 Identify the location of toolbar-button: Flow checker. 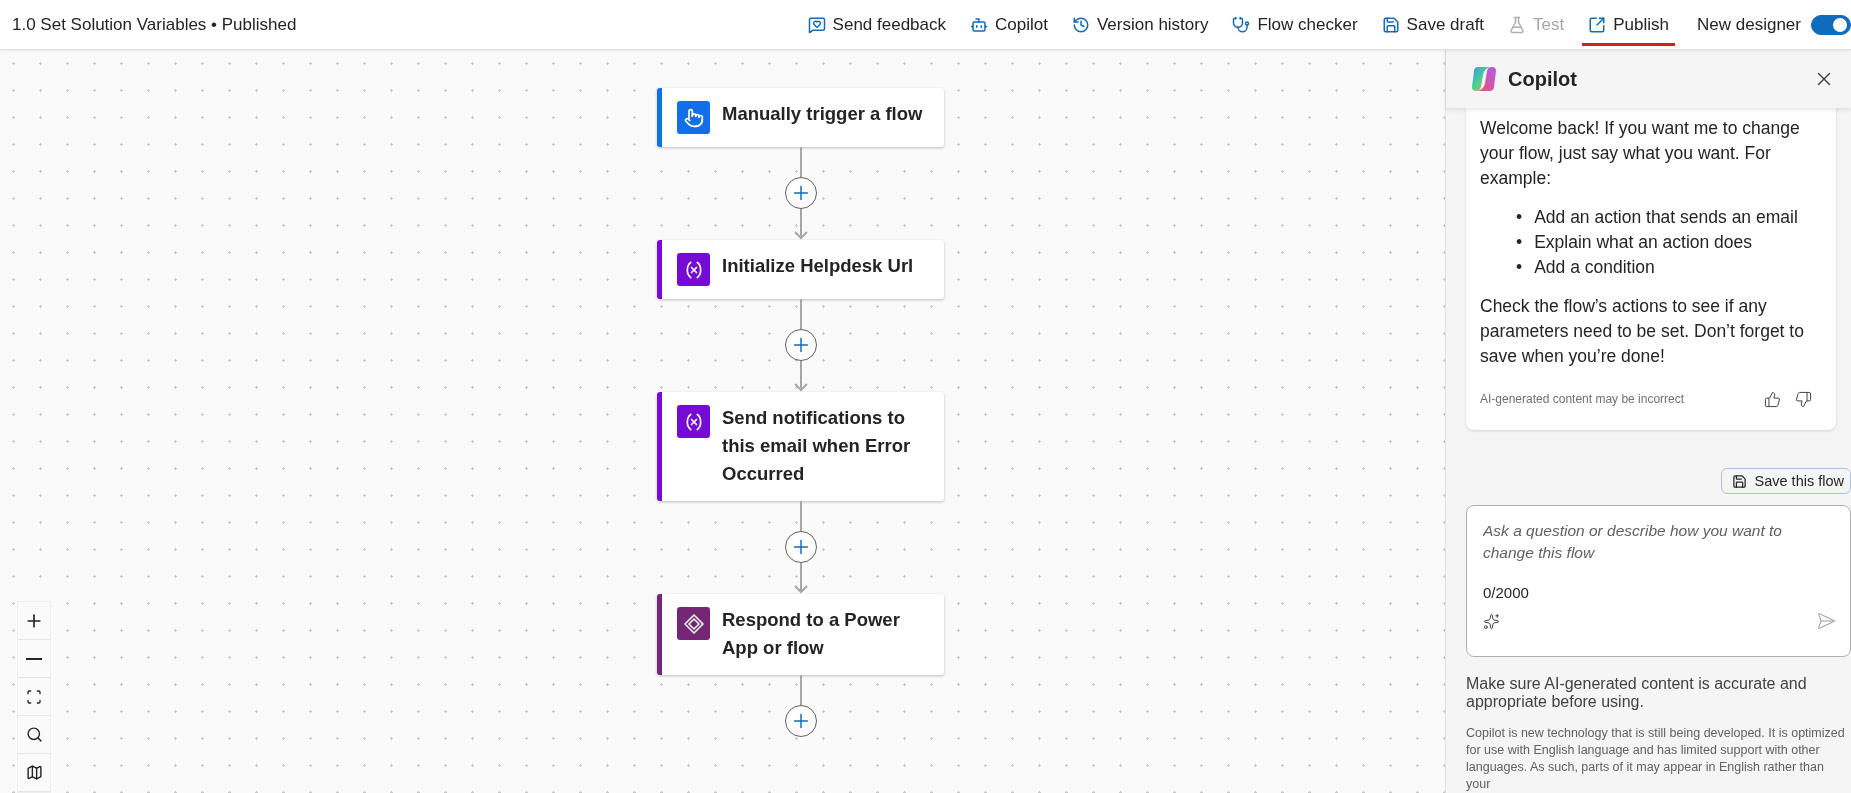
(1295, 24).